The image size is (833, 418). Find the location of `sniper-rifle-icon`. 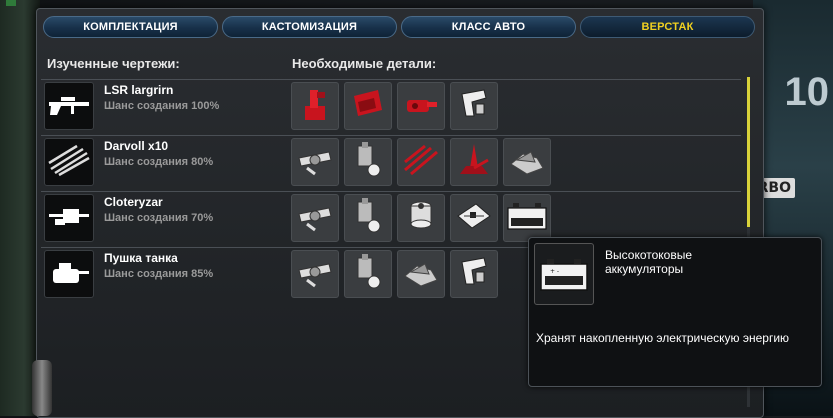

sniper-rifle-icon is located at coordinates (69, 106).